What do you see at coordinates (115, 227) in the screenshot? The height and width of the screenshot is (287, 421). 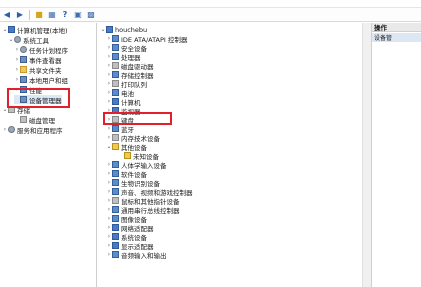 I see `network-adapter-icon` at bounding box center [115, 227].